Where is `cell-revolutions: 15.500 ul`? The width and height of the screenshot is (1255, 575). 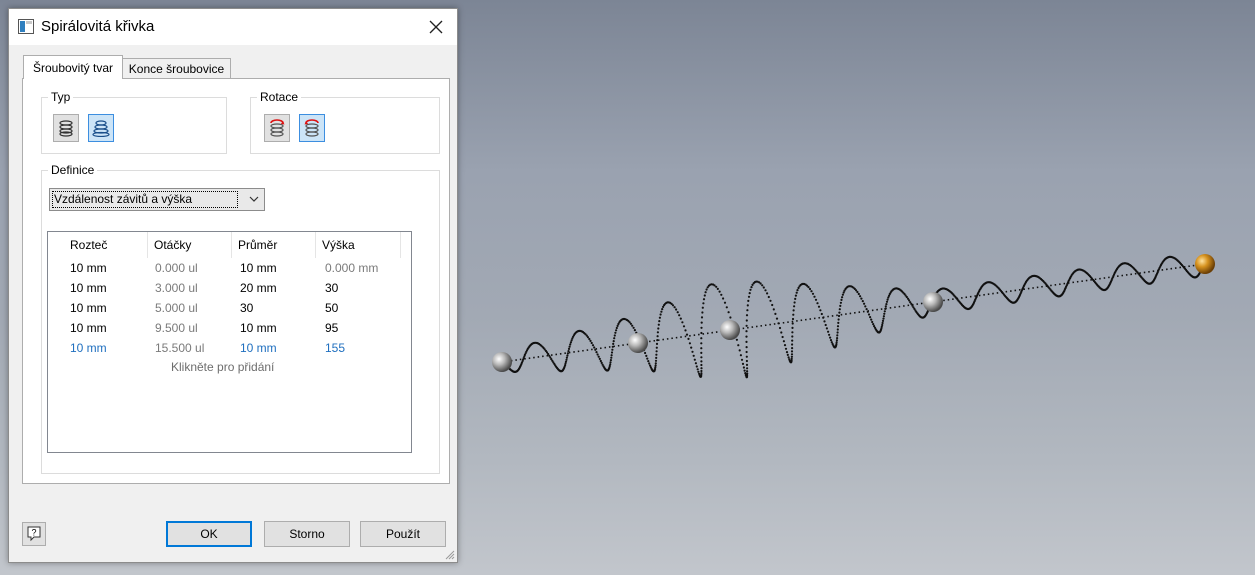 cell-revolutions: 15.500 ul is located at coordinates (179, 348).